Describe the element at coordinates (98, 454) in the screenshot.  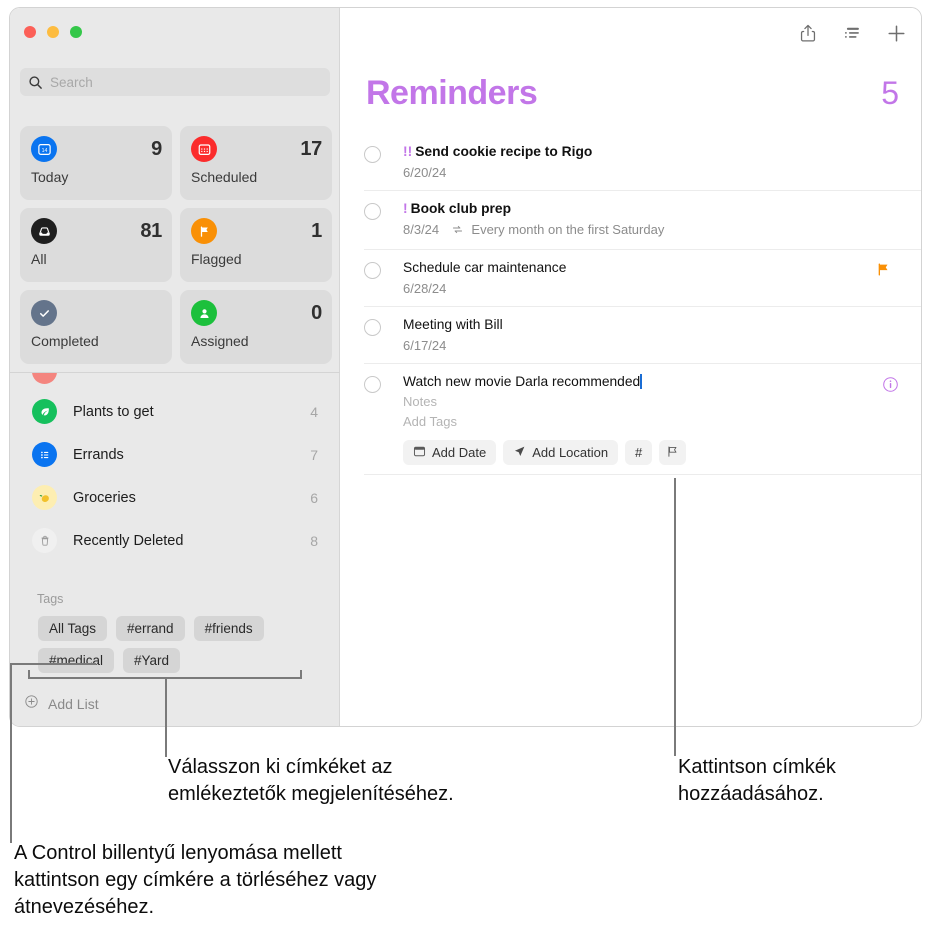
I see `list-item-label: Errands` at that location.